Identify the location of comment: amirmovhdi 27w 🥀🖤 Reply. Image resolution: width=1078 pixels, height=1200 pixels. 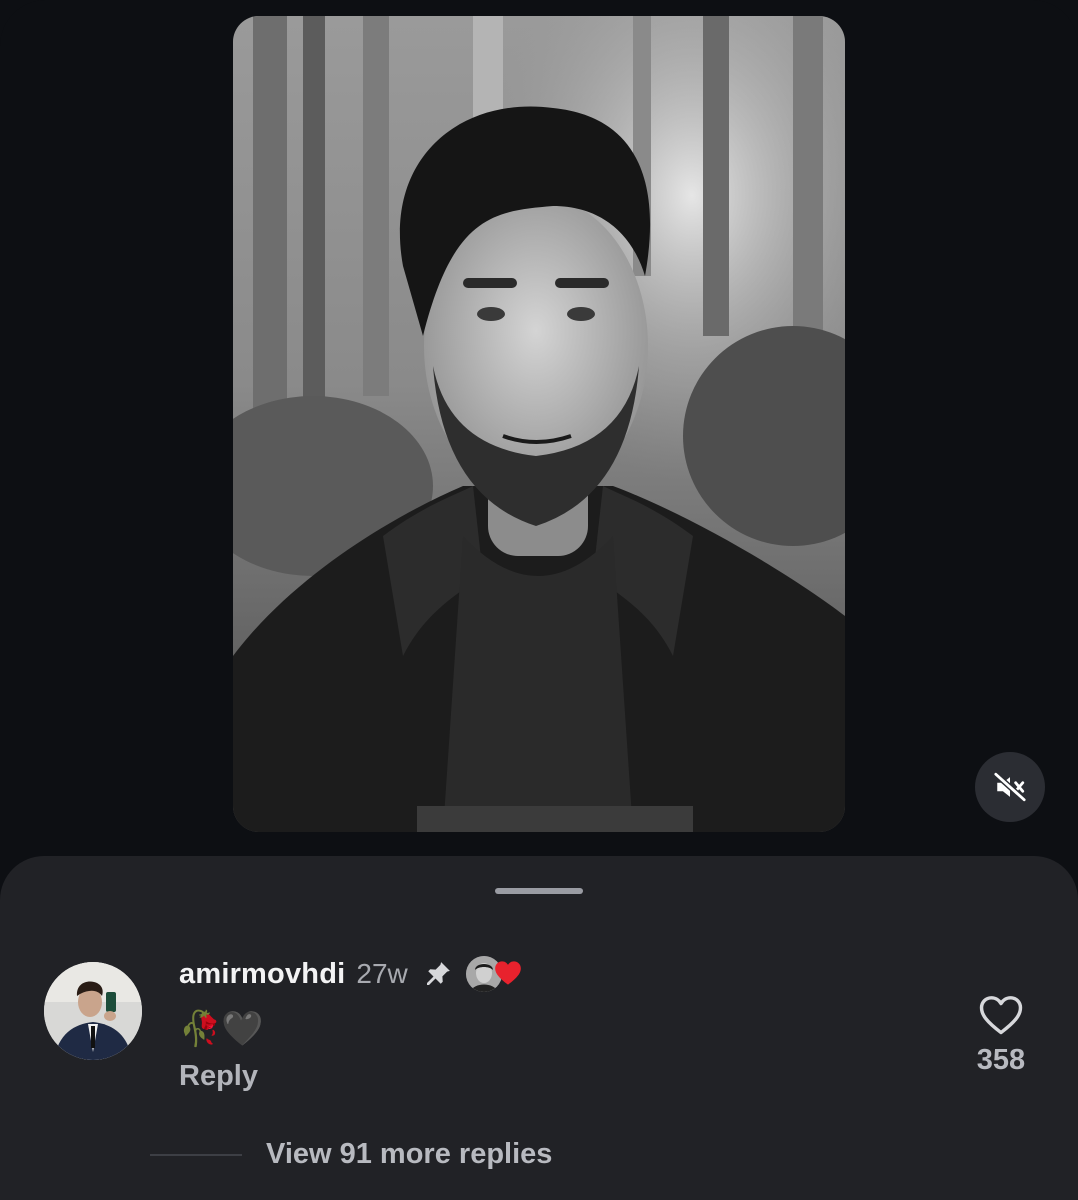
(549, 1023).